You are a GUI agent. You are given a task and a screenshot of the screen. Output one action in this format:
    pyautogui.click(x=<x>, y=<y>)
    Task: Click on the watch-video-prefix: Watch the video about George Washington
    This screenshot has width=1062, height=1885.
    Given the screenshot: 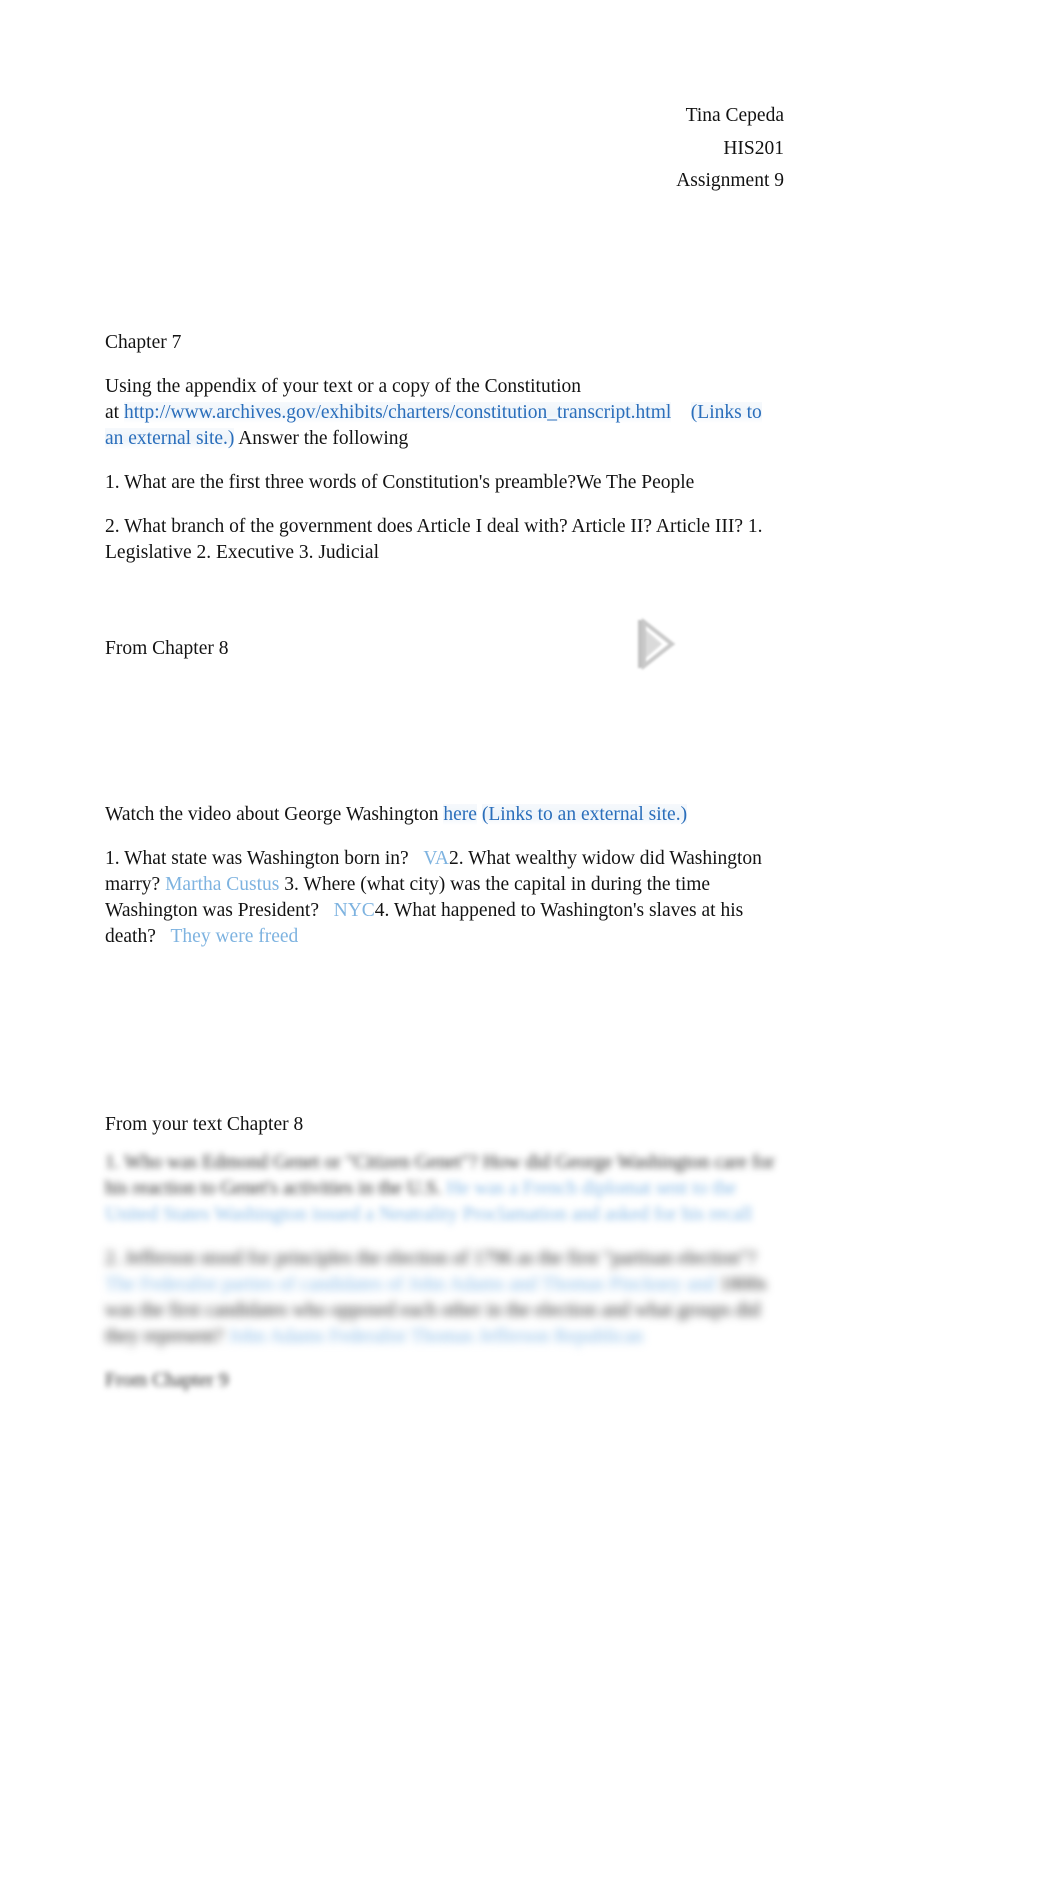 What is the action you would take?
    pyautogui.click(x=274, y=814)
    